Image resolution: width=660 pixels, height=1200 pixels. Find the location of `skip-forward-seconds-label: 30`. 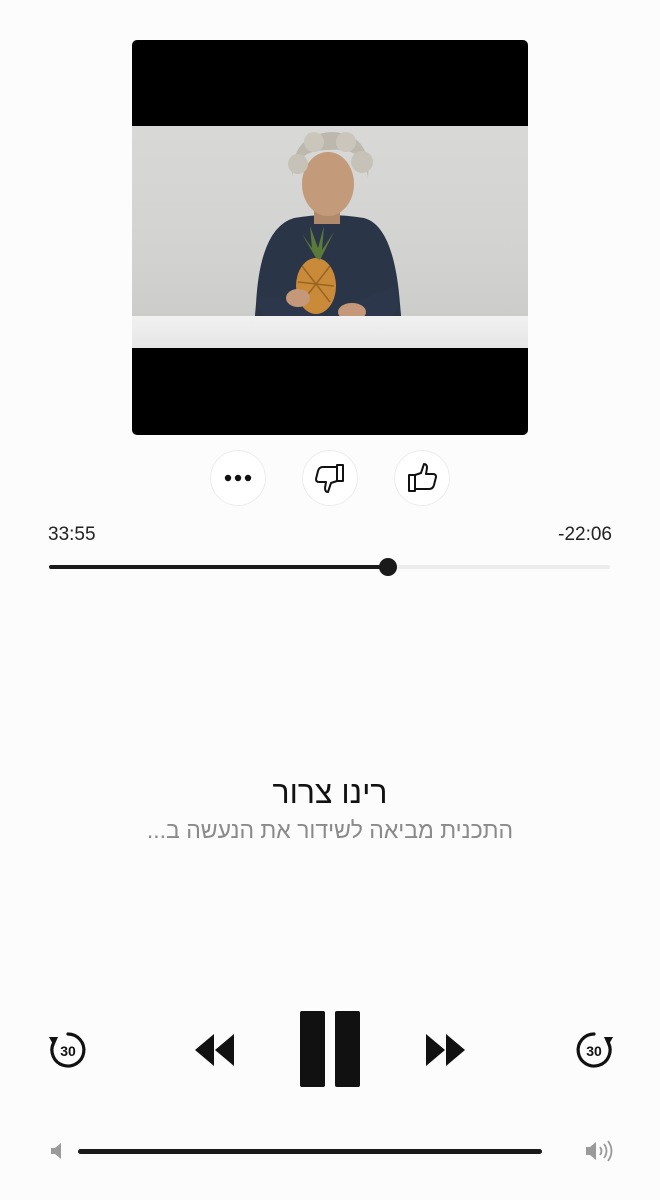

skip-forward-seconds-label: 30 is located at coordinates (594, 1051).